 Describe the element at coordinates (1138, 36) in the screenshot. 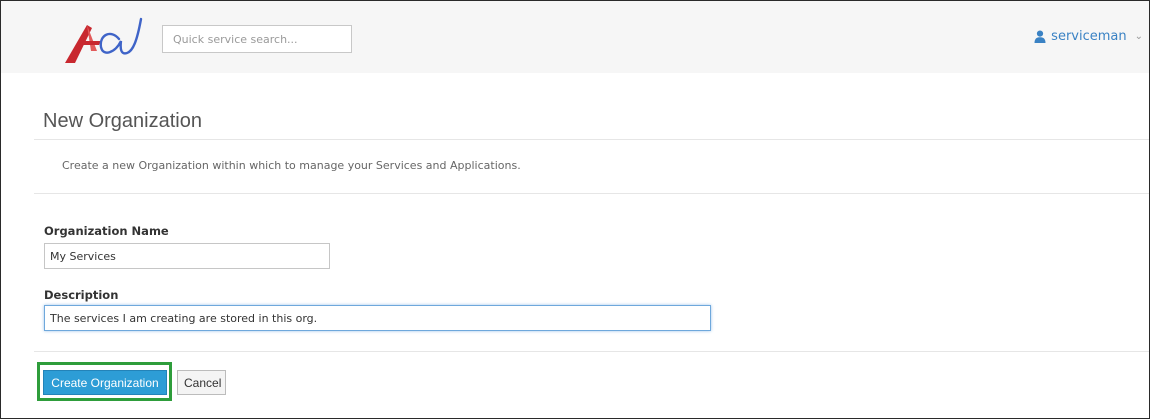

I see `chevron-down-icon: ⌄` at that location.